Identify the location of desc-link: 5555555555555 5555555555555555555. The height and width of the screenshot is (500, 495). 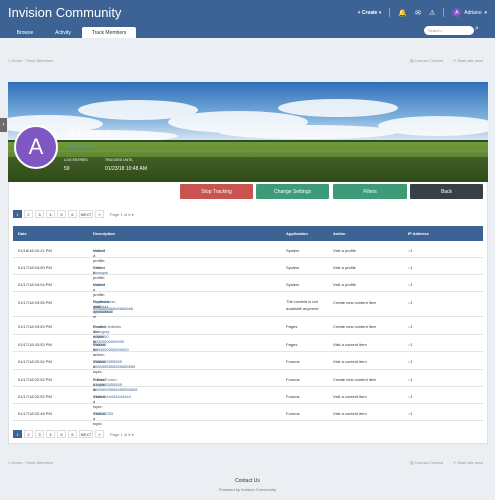
(114, 364).